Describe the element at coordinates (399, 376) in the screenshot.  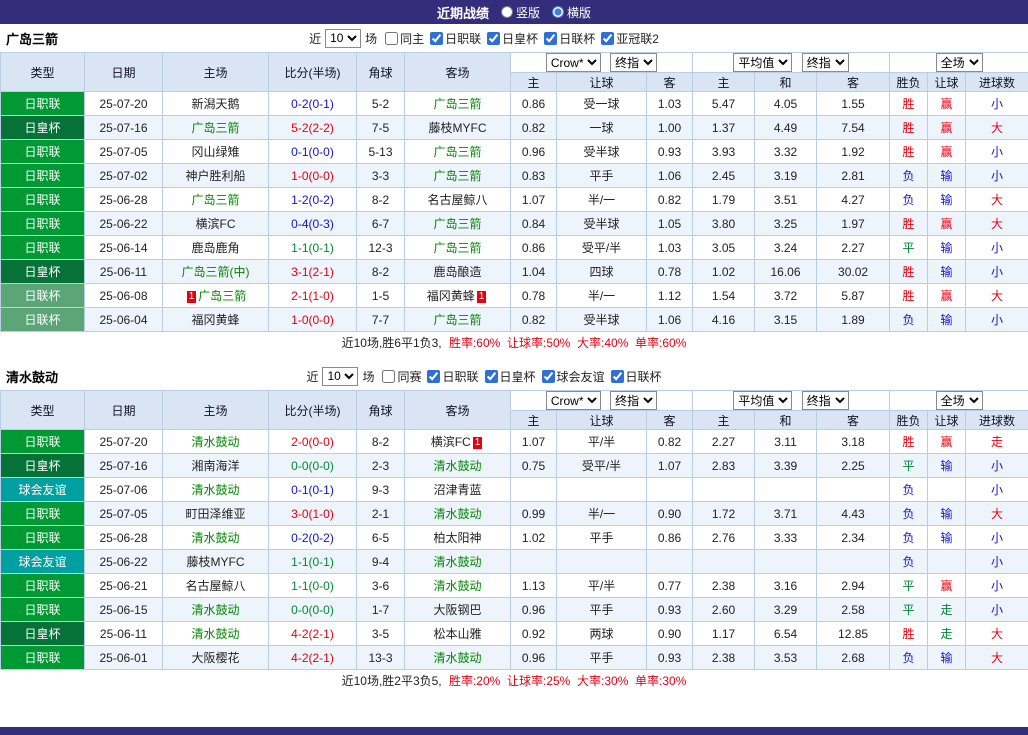
I see `filter-同赛: 同赛` at that location.